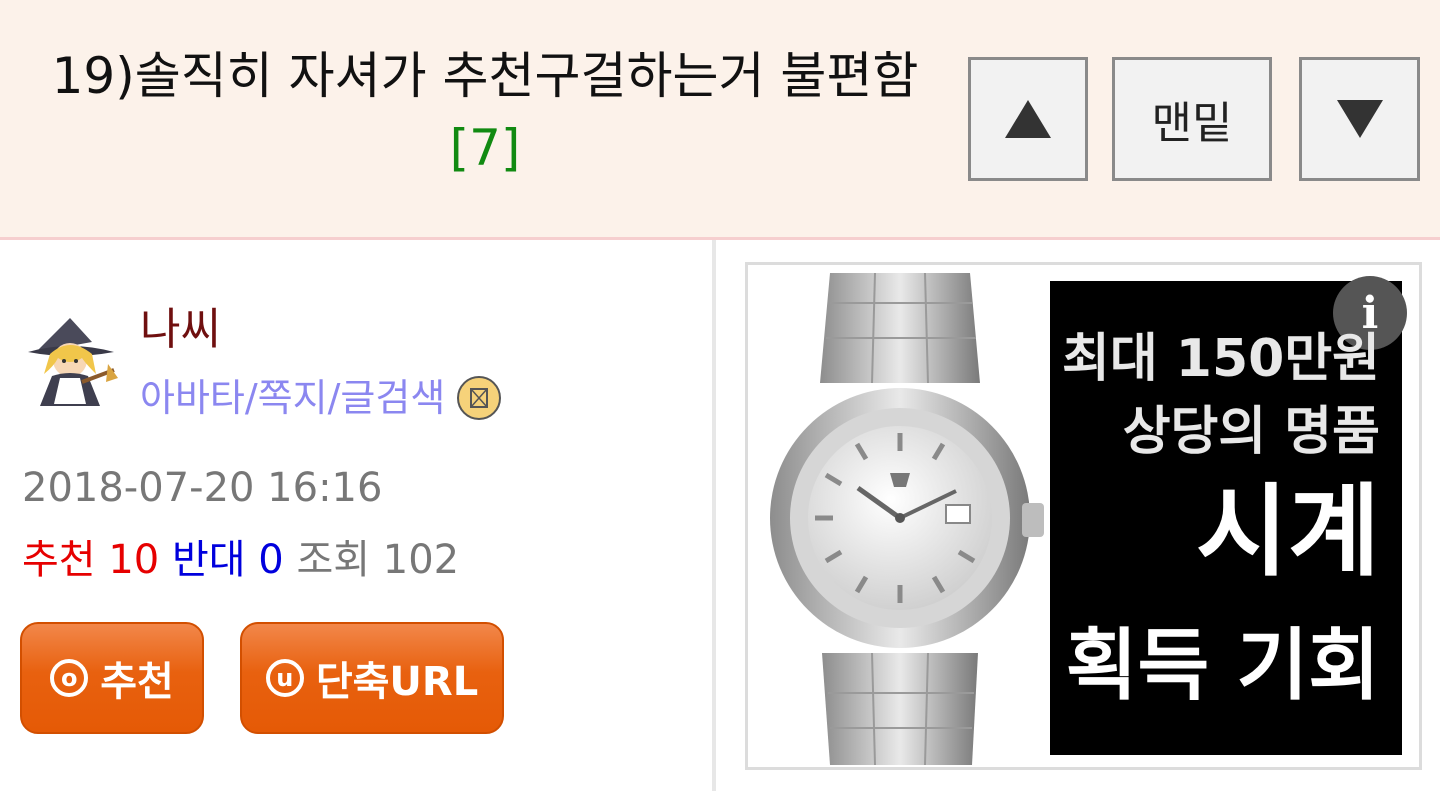  Describe the element at coordinates (137, 682) in the screenshot. I see `recommend-button-label: 추천` at that location.